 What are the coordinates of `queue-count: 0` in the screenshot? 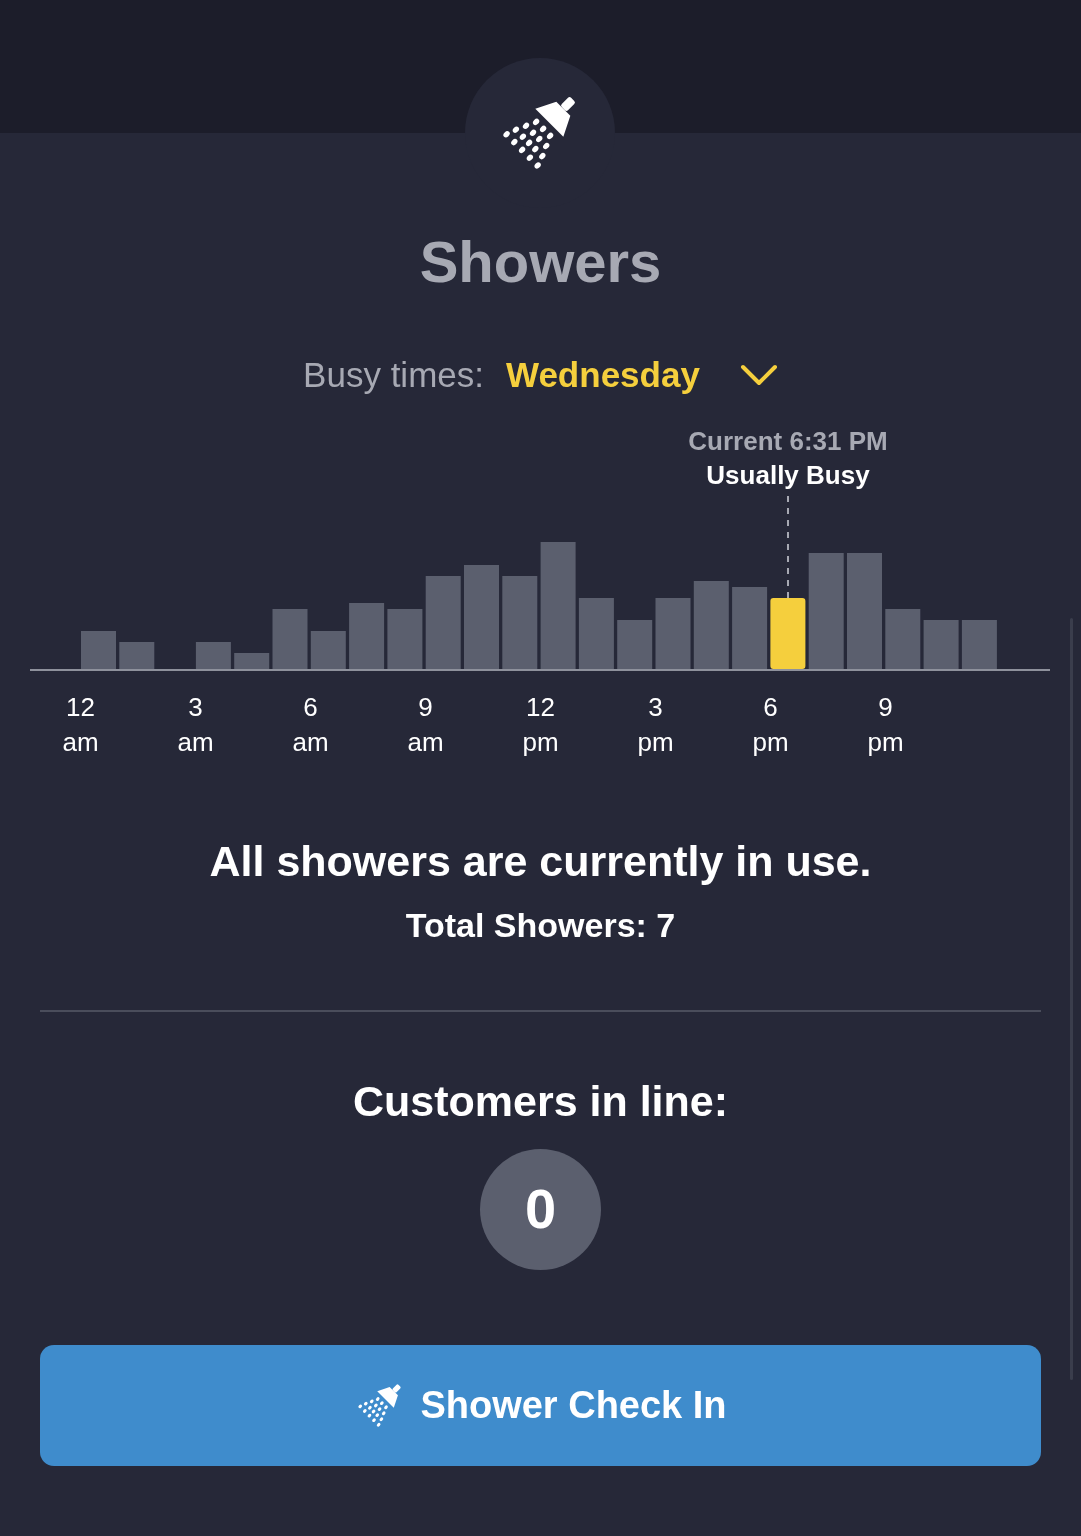 It's located at (540, 1209).